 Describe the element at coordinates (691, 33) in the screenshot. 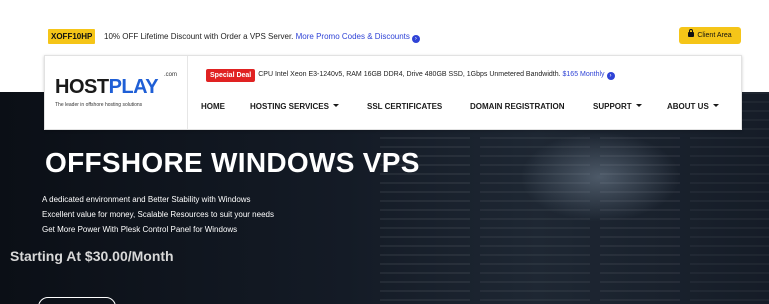

I see `lock-icon` at that location.